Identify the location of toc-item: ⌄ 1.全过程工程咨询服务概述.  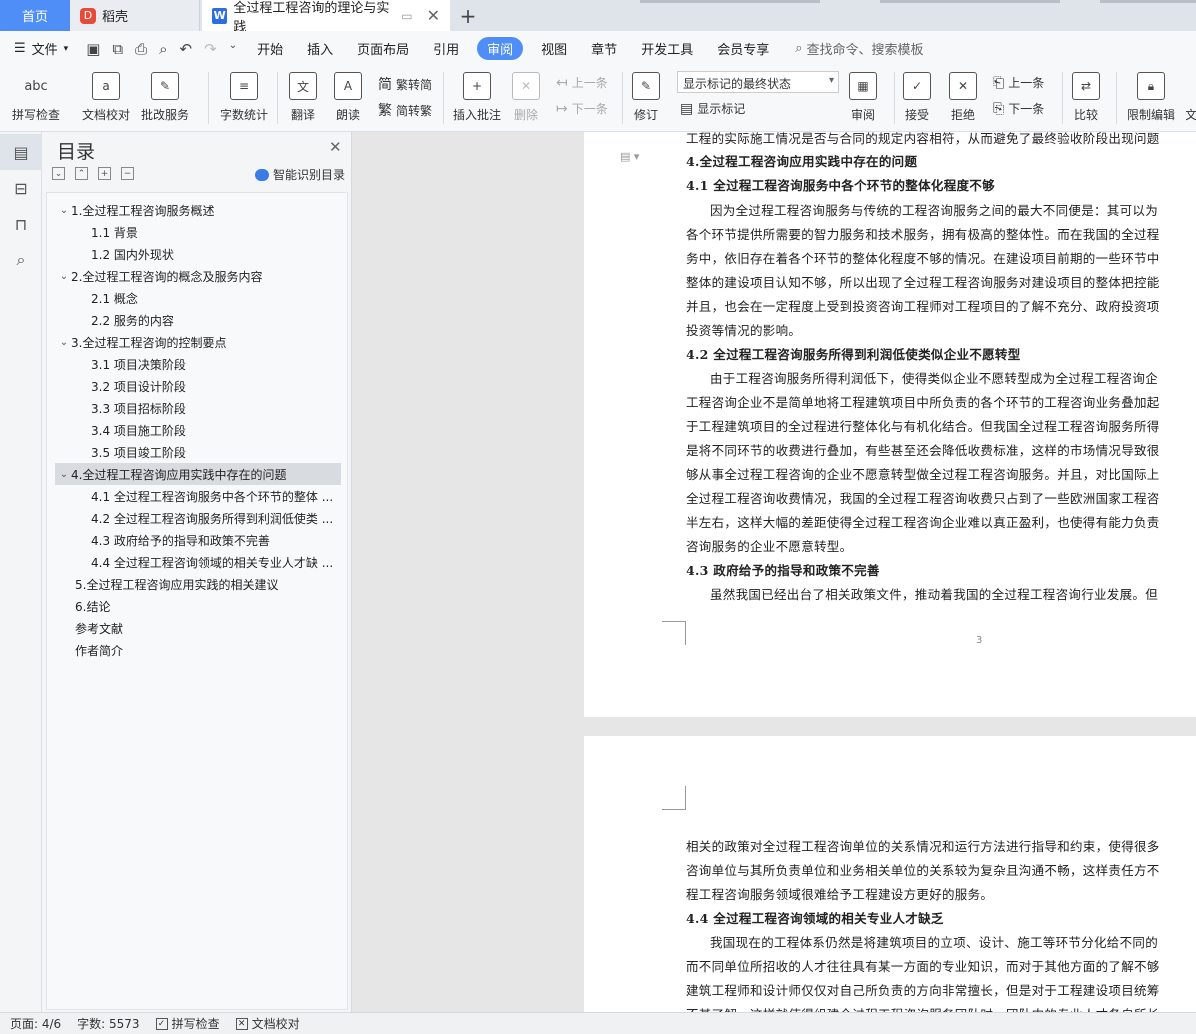
(207, 210).